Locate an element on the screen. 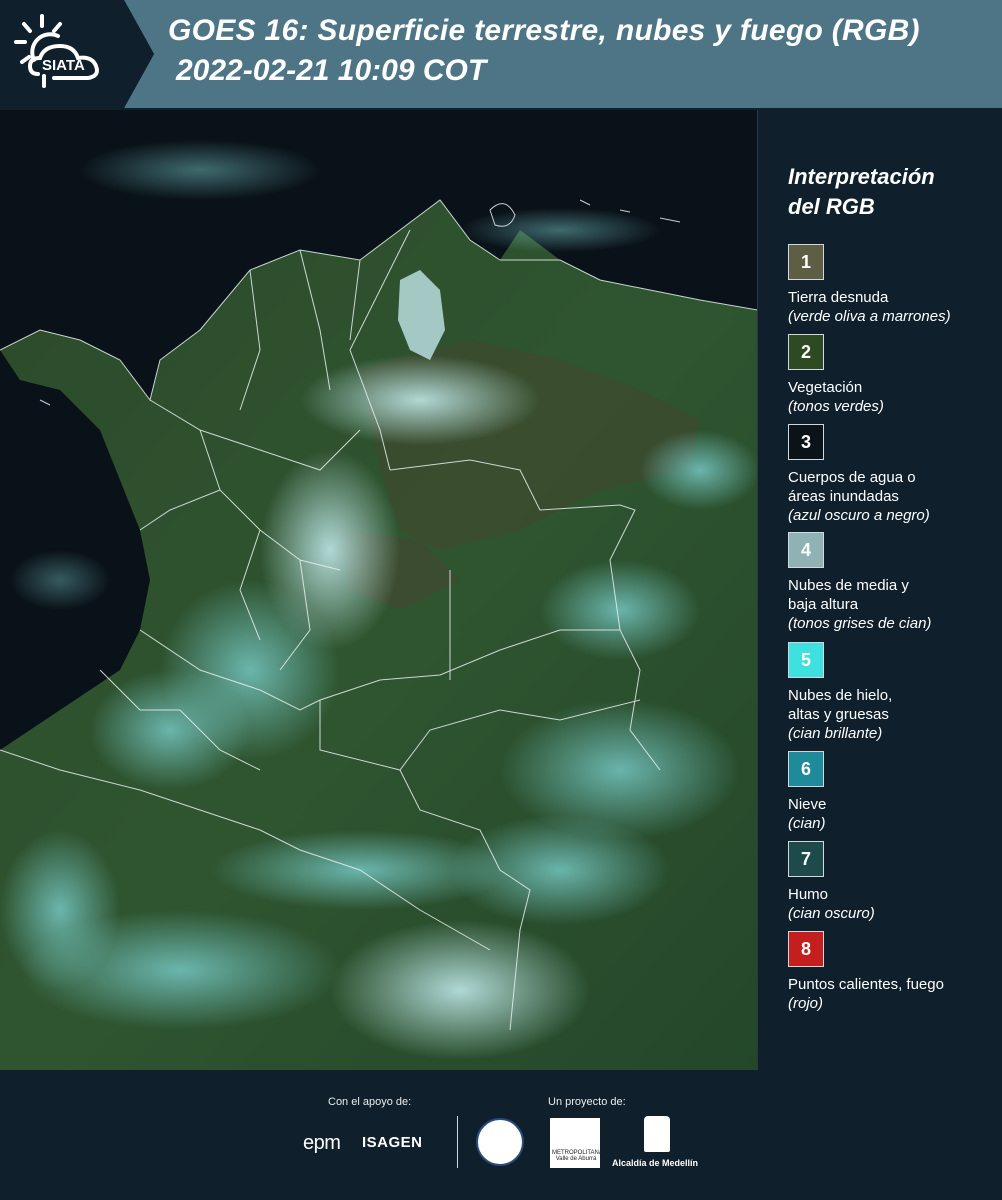  legend-label: Nubes de media y baja altura is located at coordinates (848, 595).